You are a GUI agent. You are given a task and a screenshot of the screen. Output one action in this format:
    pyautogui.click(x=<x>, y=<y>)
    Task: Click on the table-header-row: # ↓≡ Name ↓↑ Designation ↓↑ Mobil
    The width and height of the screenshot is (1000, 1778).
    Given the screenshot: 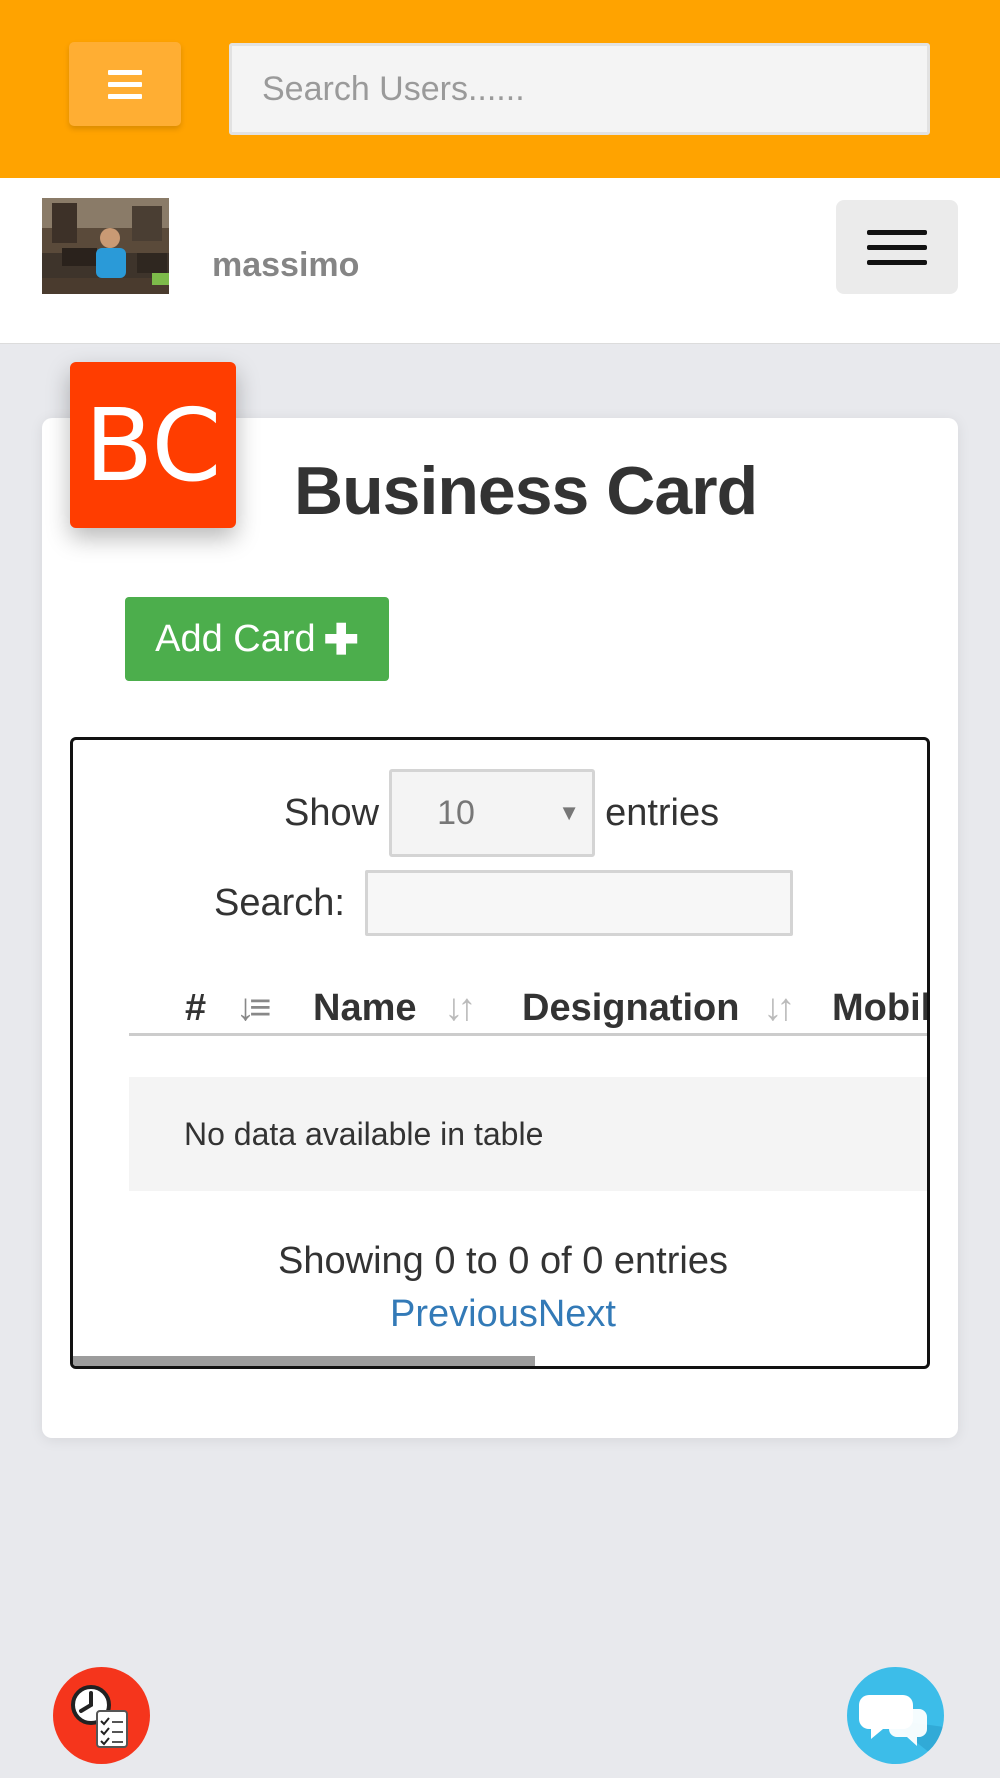 What is the action you would take?
    pyautogui.click(x=529, y=1008)
    